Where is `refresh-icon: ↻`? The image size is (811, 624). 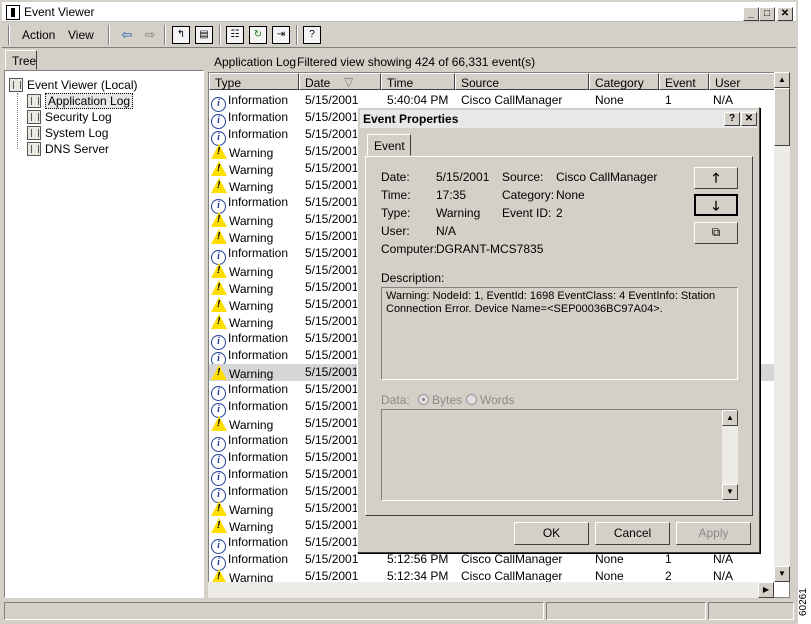
refresh-icon: ↻ is located at coordinates (258, 35).